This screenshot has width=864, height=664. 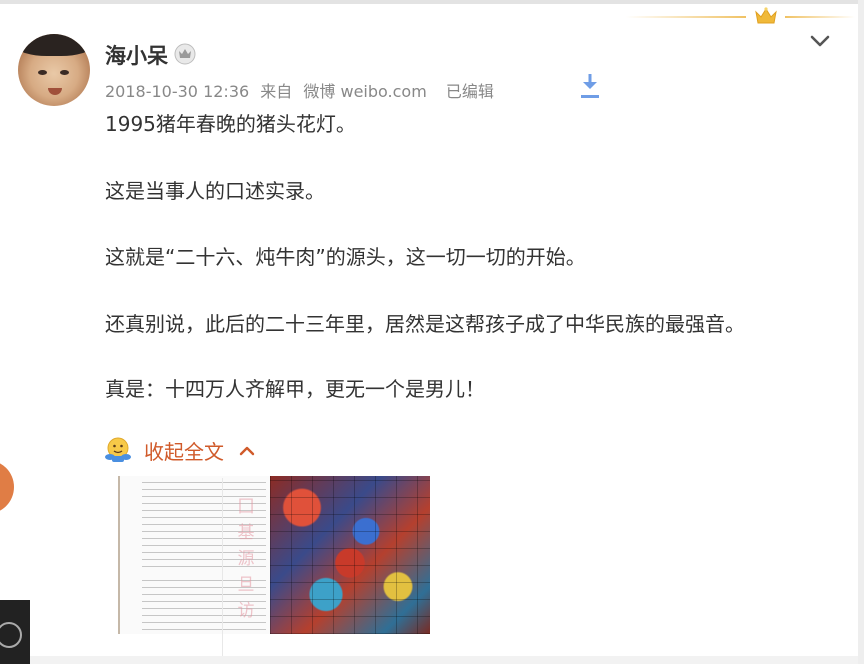 I want to click on download-icon, so click(x=590, y=86).